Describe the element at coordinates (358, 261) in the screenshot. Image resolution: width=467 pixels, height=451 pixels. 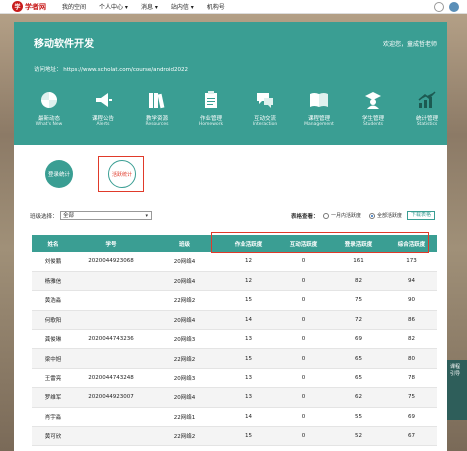
I see `cell-login: 161` at that location.